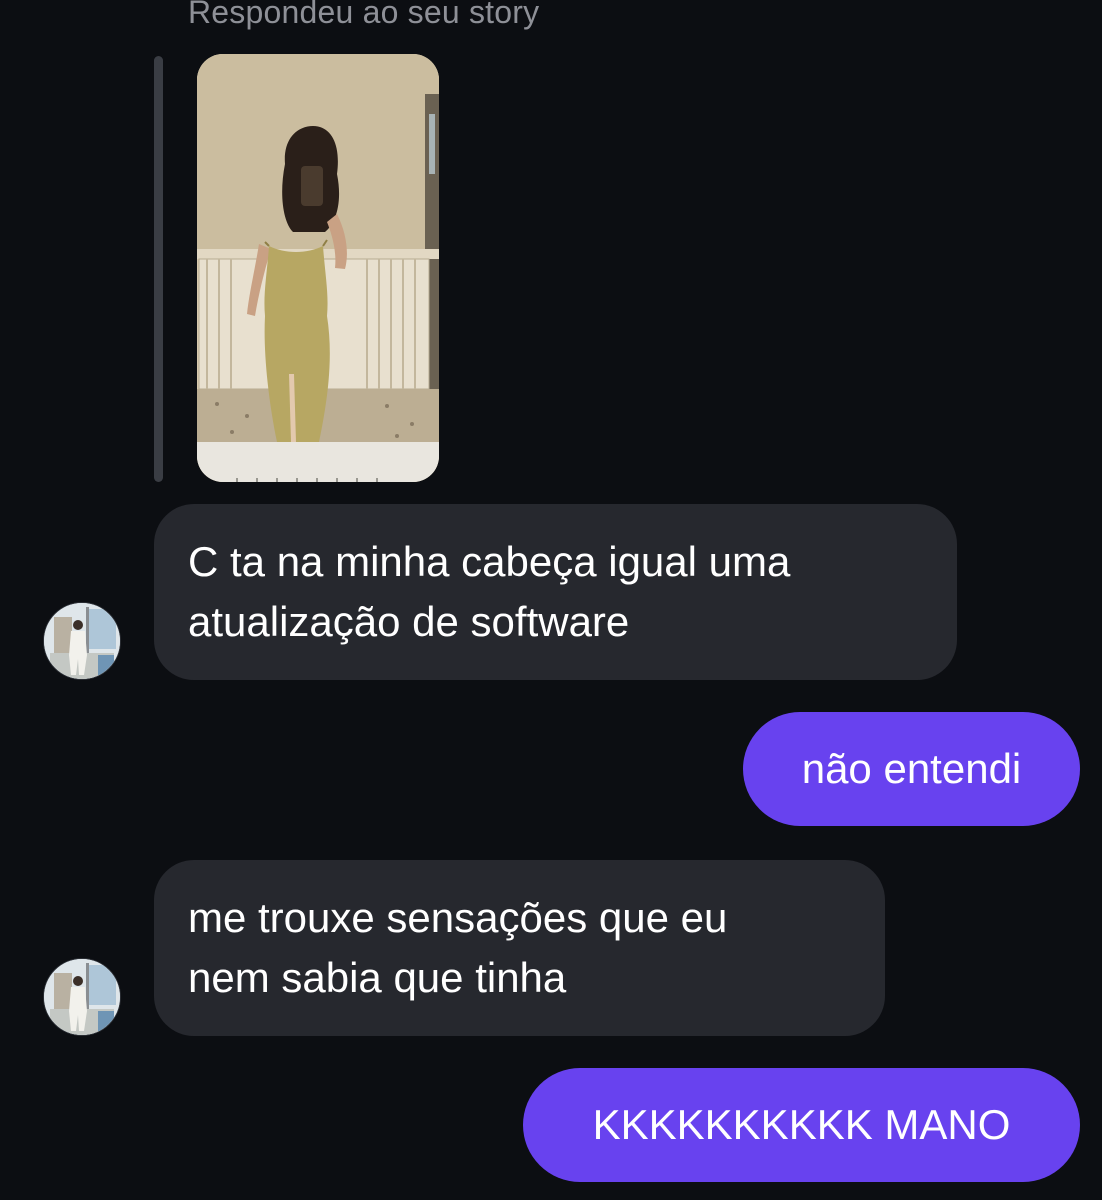  What do you see at coordinates (364, 15) in the screenshot?
I see `story-reply-label: Respondeu ao seu story` at bounding box center [364, 15].